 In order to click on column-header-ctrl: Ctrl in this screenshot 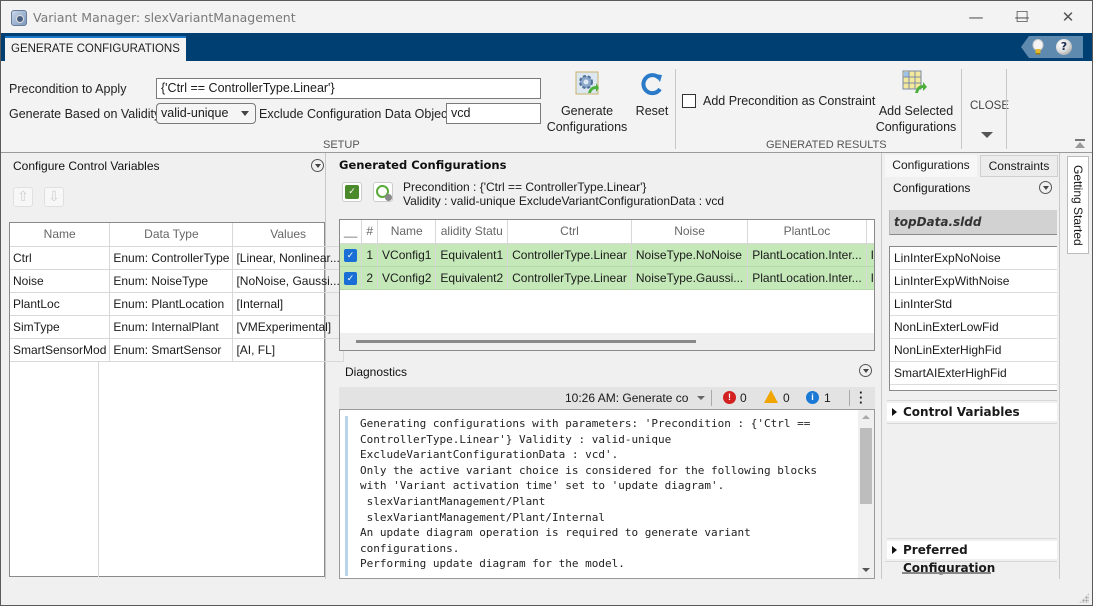, I will do `click(569, 232)`.